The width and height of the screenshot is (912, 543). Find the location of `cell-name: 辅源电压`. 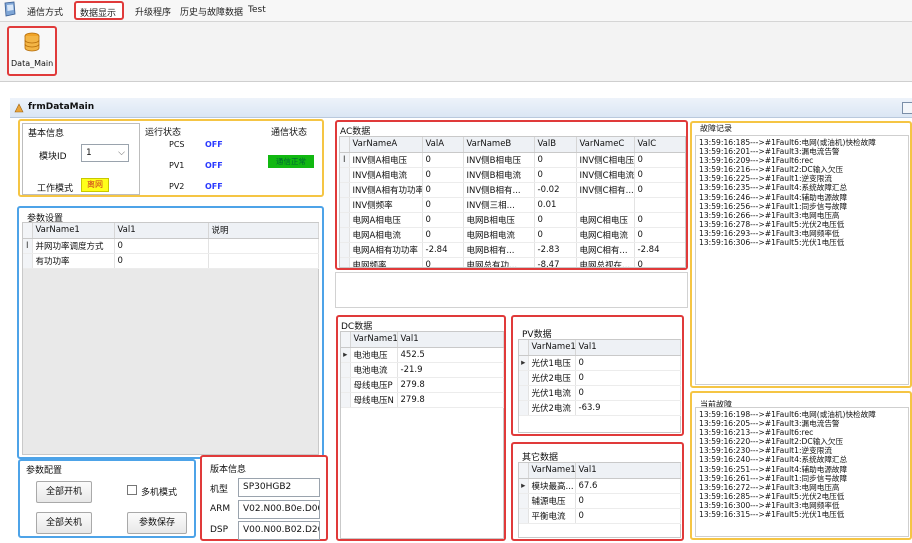

cell-name: 辅源电压 is located at coordinates (552, 501).